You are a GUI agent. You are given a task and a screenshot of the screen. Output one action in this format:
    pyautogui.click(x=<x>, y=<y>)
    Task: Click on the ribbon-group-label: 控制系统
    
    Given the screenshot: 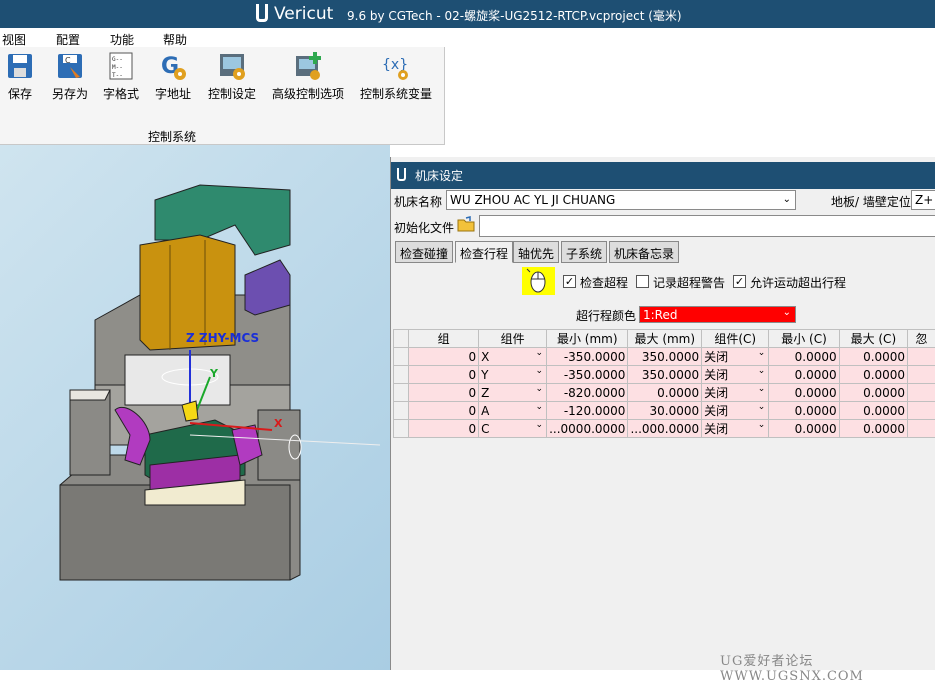 What is the action you would take?
    pyautogui.click(x=172, y=136)
    